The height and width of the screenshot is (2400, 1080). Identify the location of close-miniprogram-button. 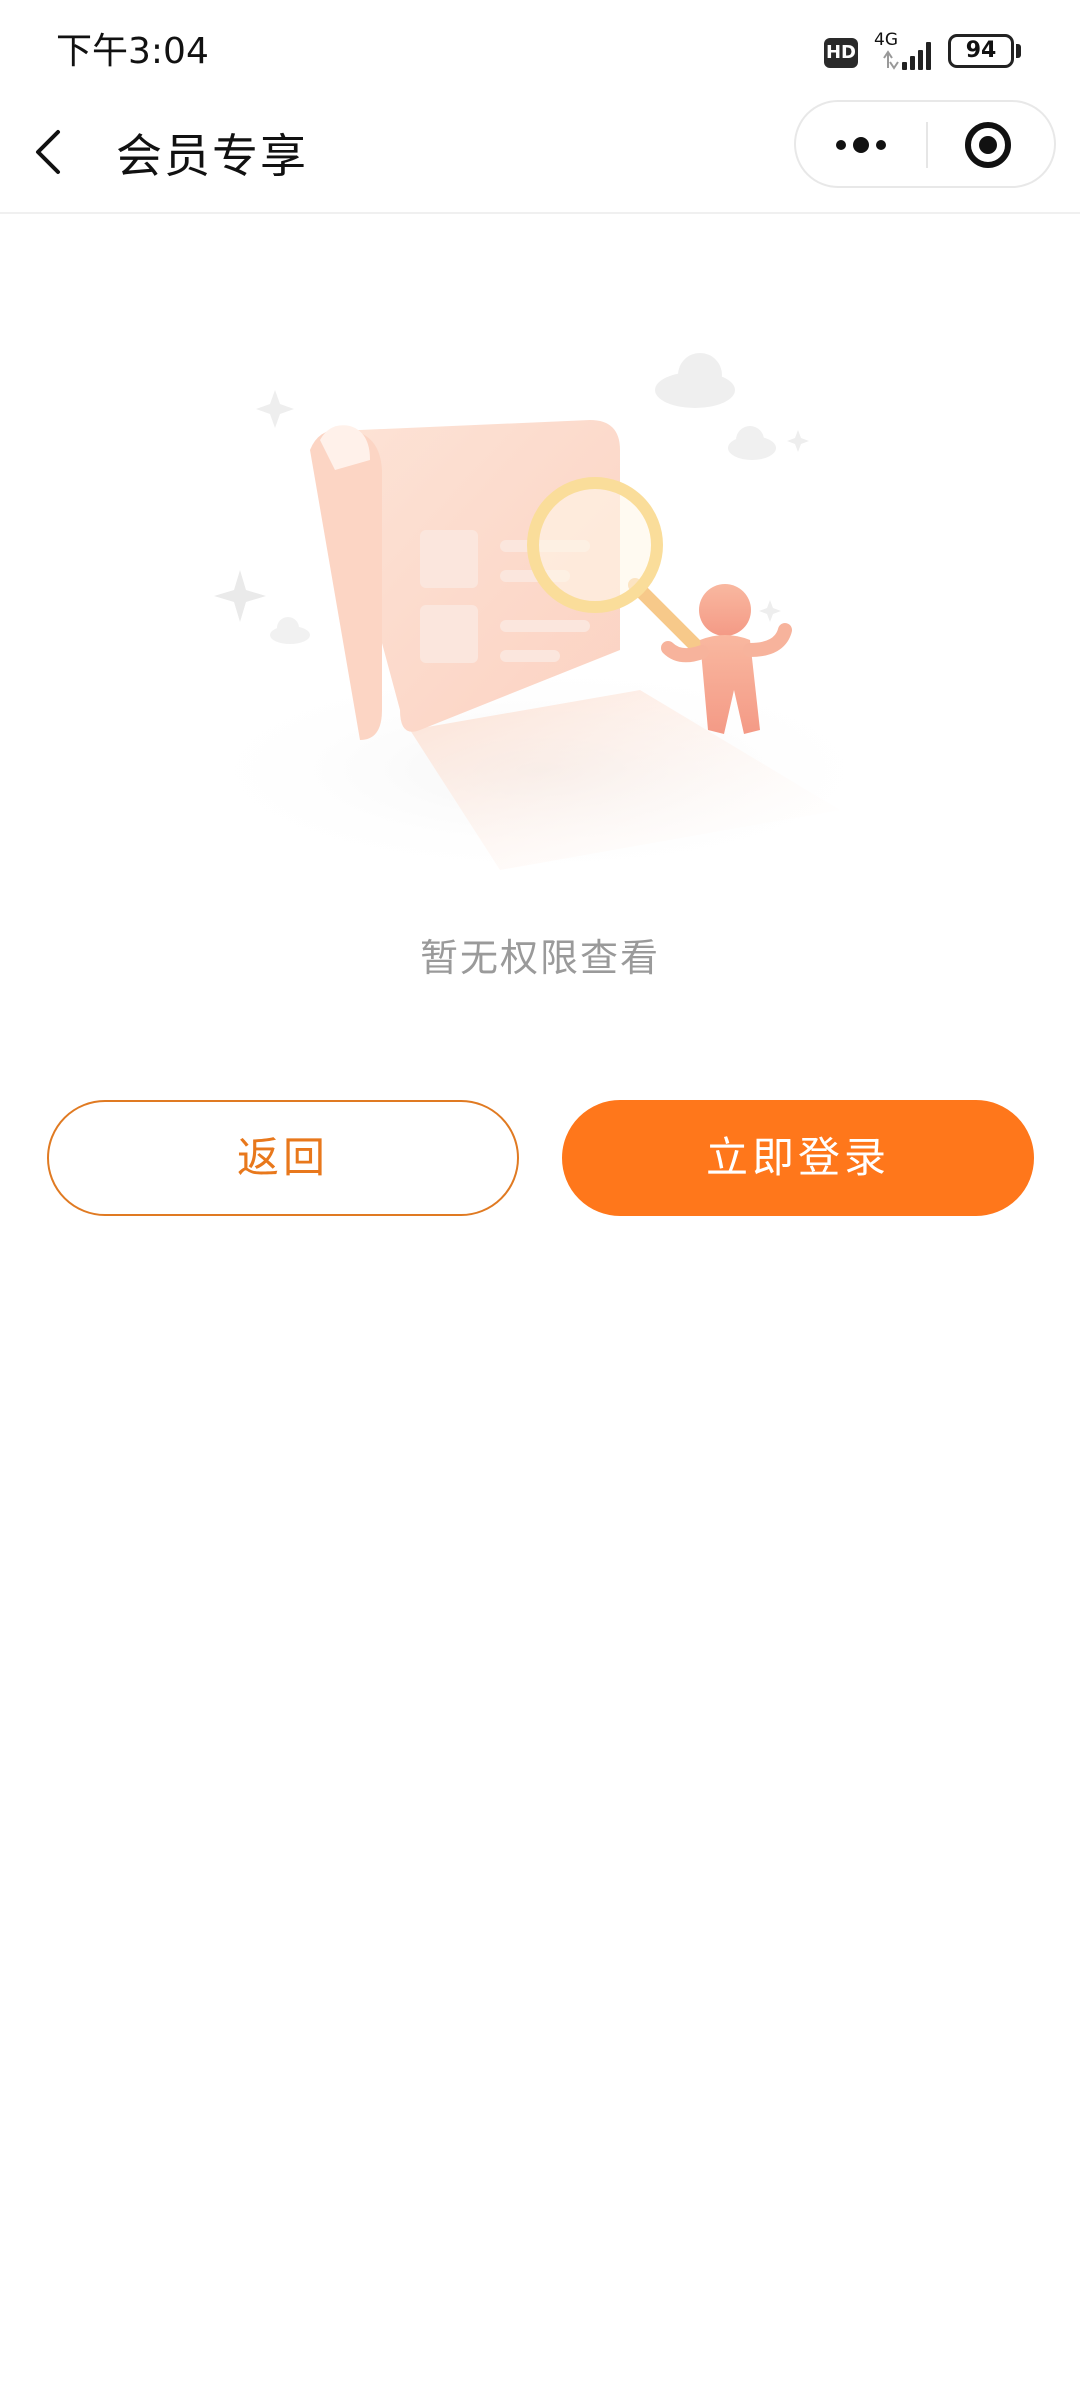
(991, 144).